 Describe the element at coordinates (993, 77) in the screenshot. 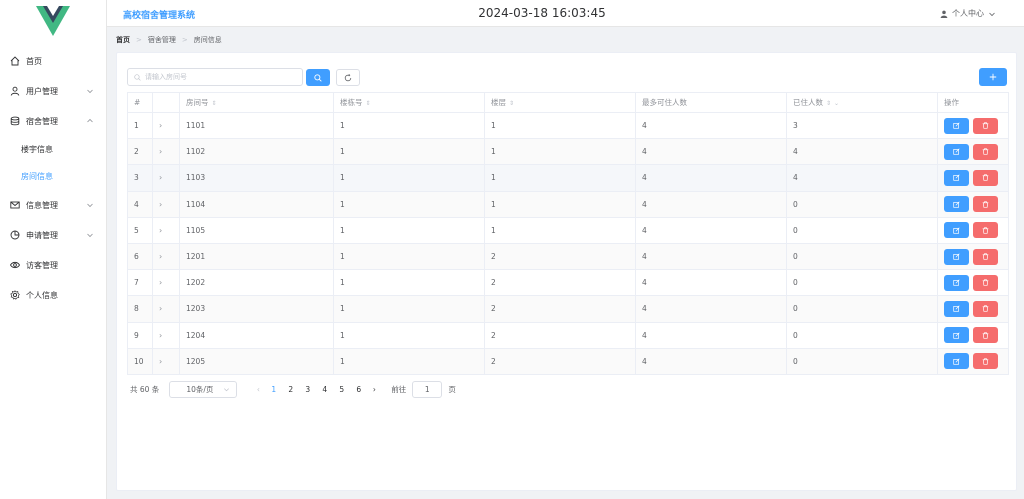

I see `add-room-button` at that location.